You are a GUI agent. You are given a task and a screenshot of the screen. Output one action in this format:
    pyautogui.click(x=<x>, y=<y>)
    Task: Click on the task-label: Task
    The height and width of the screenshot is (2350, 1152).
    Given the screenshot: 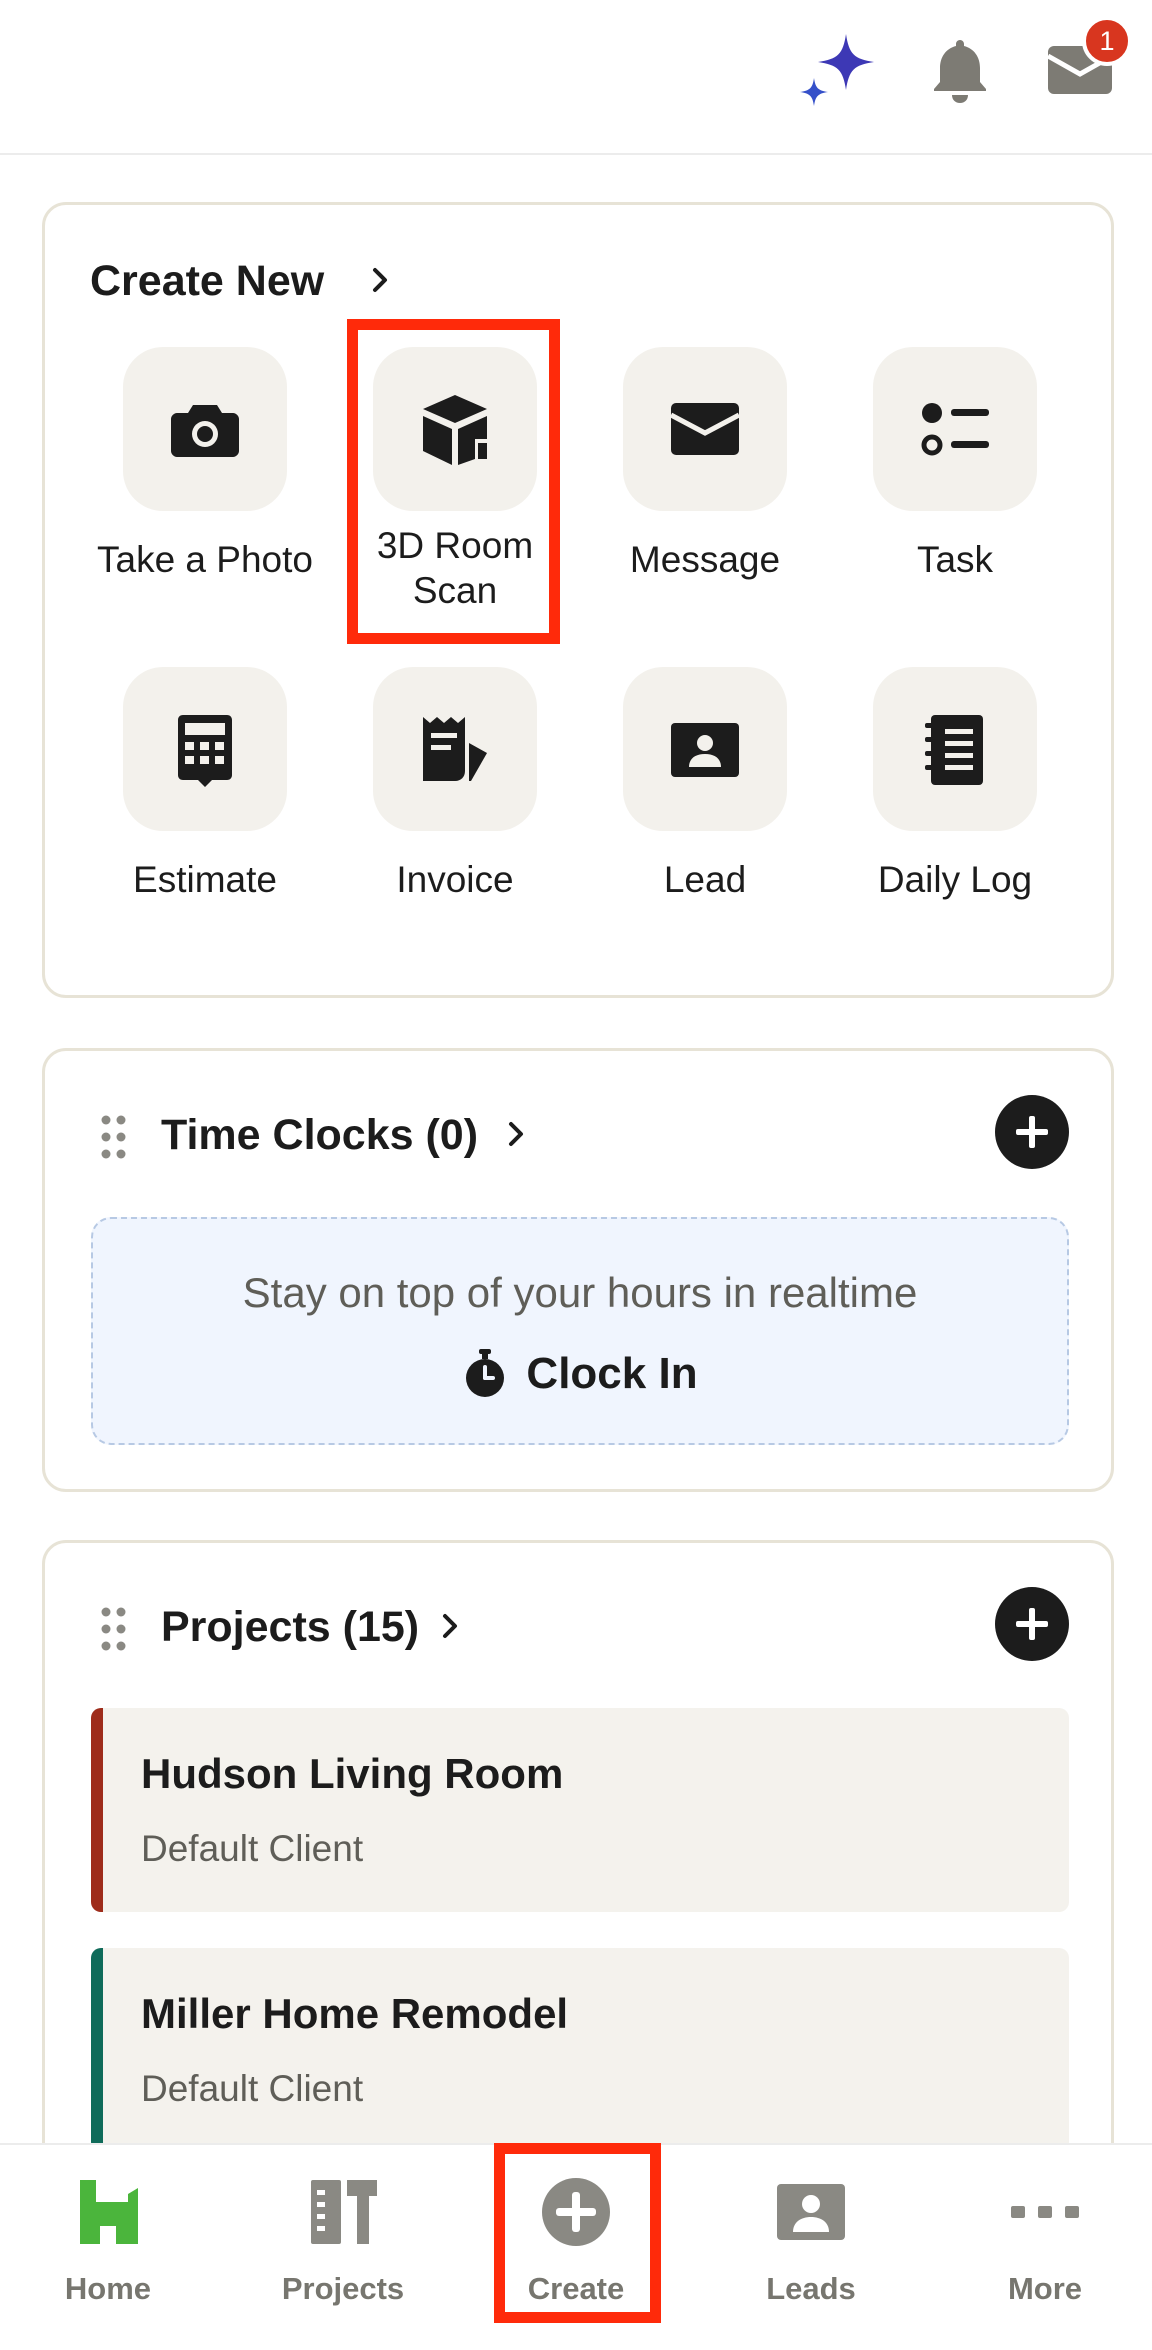 What is the action you would take?
    pyautogui.click(x=955, y=559)
    